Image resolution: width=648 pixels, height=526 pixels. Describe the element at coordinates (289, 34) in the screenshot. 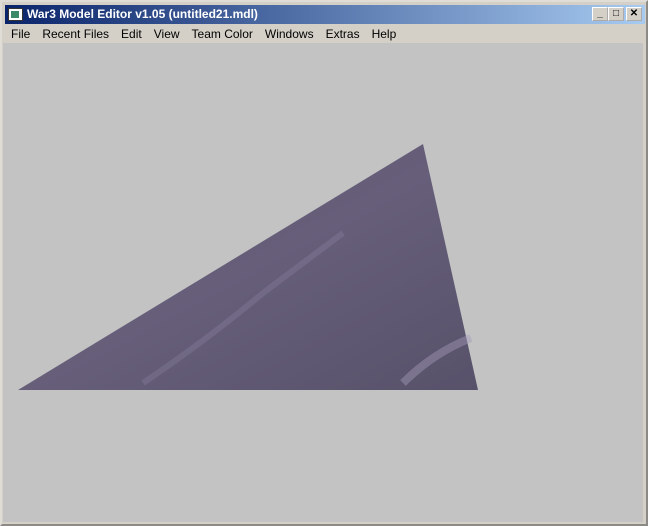

I see `menu-windows: Windows` at that location.